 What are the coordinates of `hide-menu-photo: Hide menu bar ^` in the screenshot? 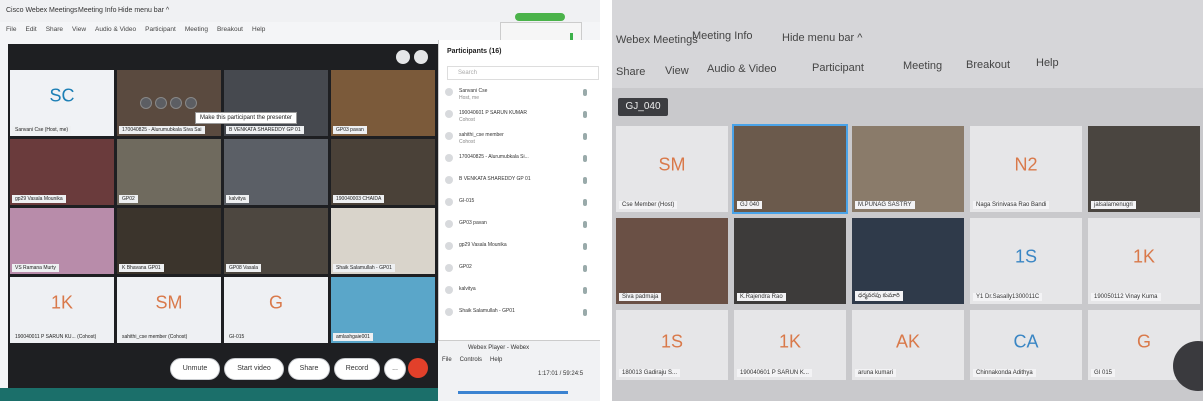 It's located at (822, 38).